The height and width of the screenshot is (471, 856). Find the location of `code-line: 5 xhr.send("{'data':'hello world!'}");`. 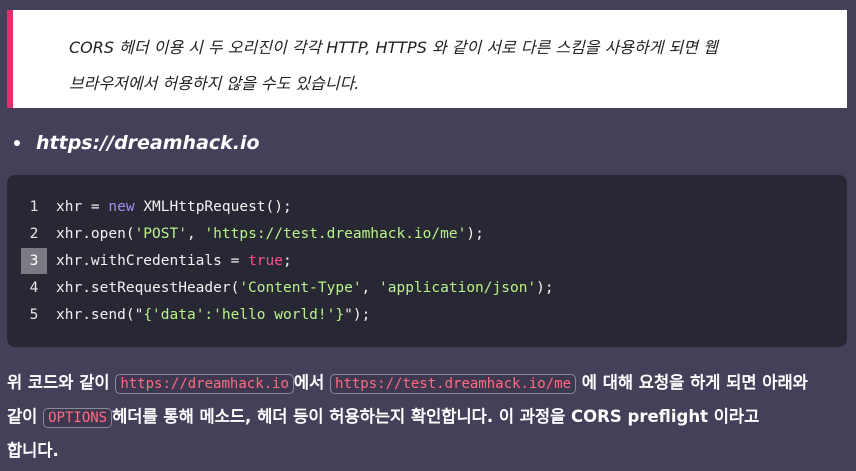

code-line: 5 xhr.send("{'data':'hello world!'}"); is located at coordinates (427, 314).